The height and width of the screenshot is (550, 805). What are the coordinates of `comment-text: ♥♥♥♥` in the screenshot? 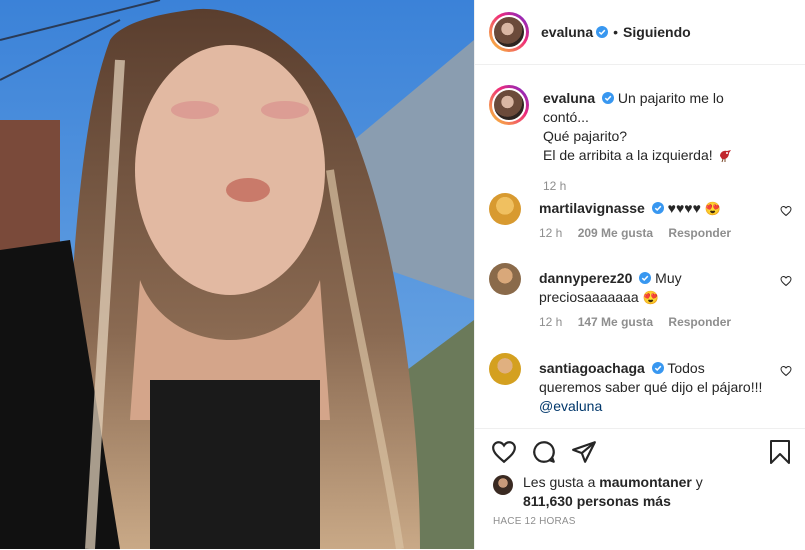 It's located at (684, 208).